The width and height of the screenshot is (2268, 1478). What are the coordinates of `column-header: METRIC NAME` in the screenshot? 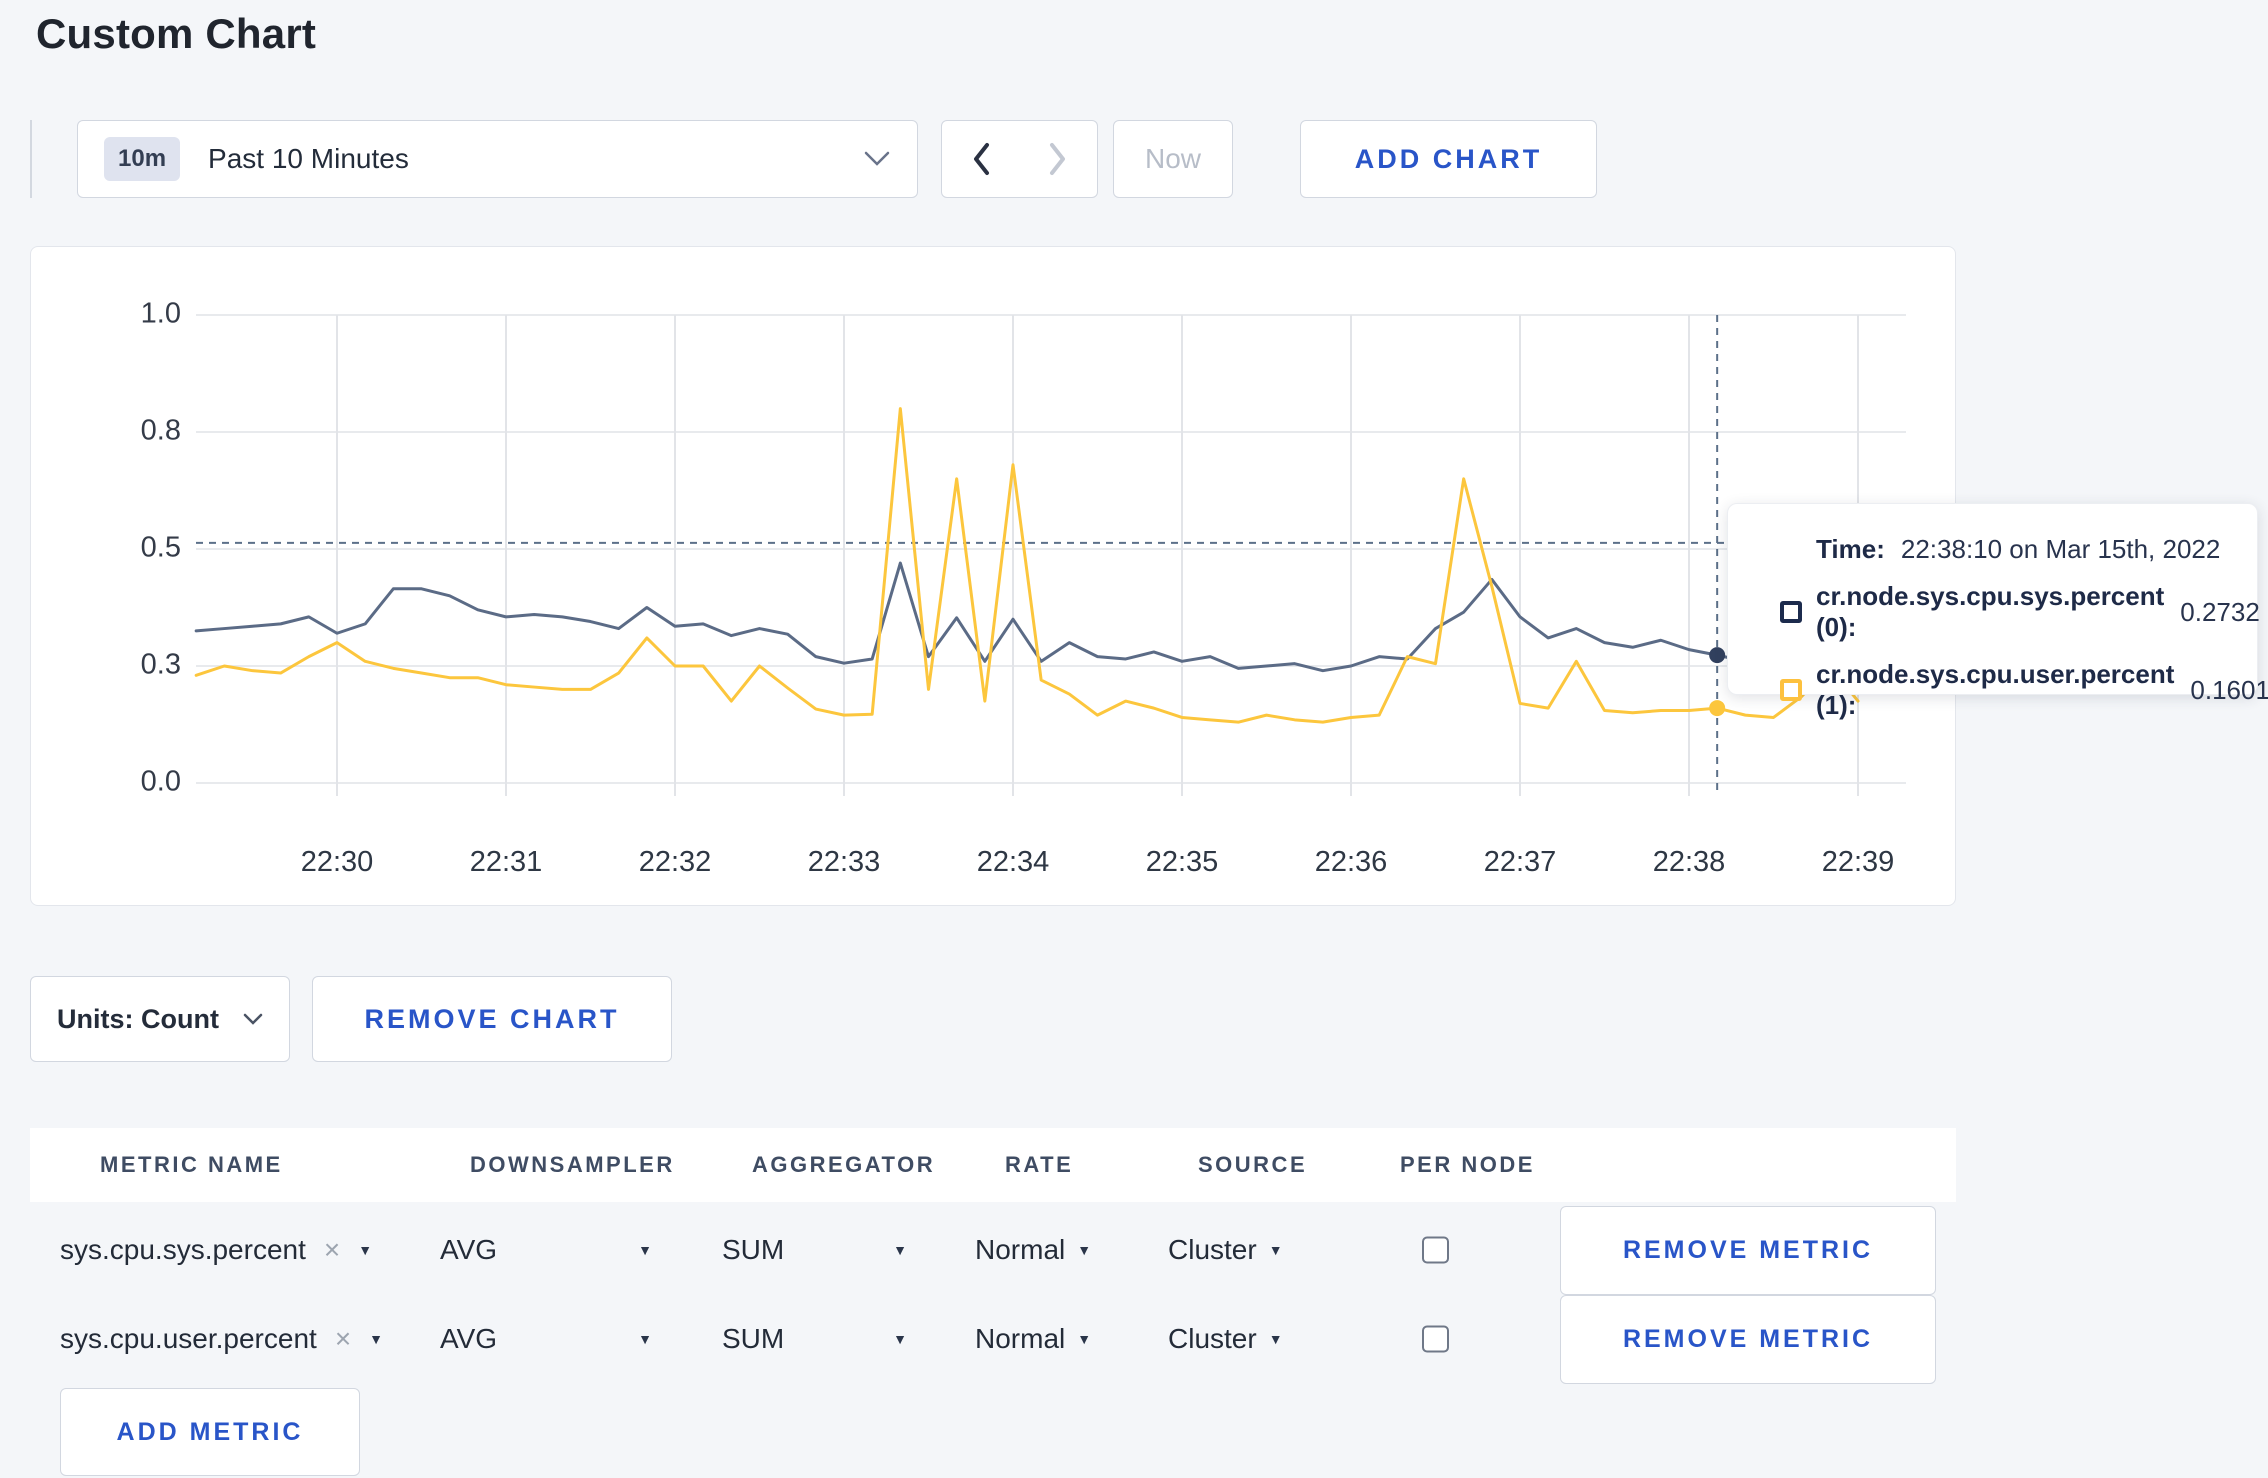 It's located at (191, 1164).